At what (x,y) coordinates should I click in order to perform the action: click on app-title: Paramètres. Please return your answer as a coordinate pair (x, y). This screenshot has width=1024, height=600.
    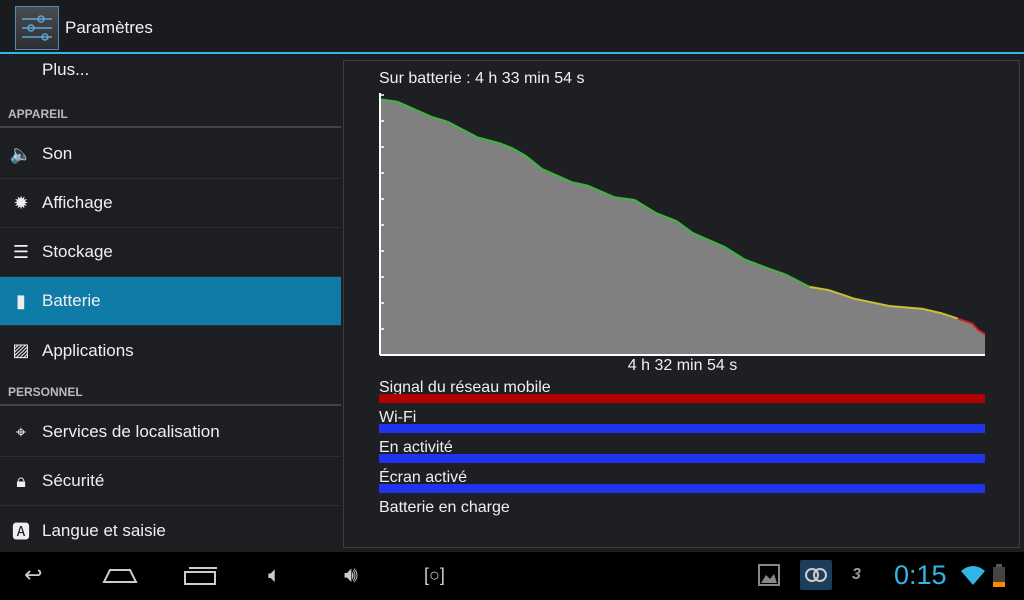
    Looking at the image, I should click on (109, 27).